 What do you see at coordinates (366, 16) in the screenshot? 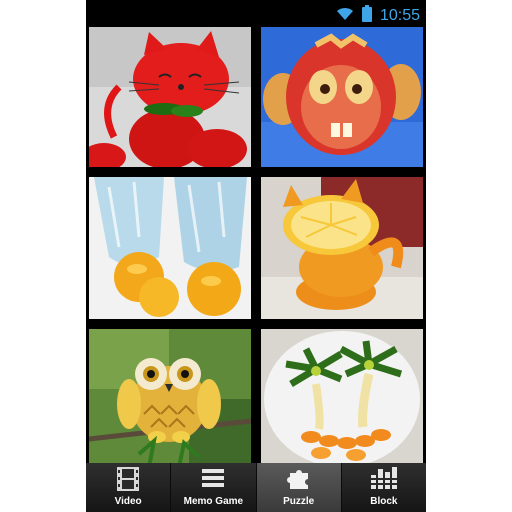
I see `battery-icon` at bounding box center [366, 16].